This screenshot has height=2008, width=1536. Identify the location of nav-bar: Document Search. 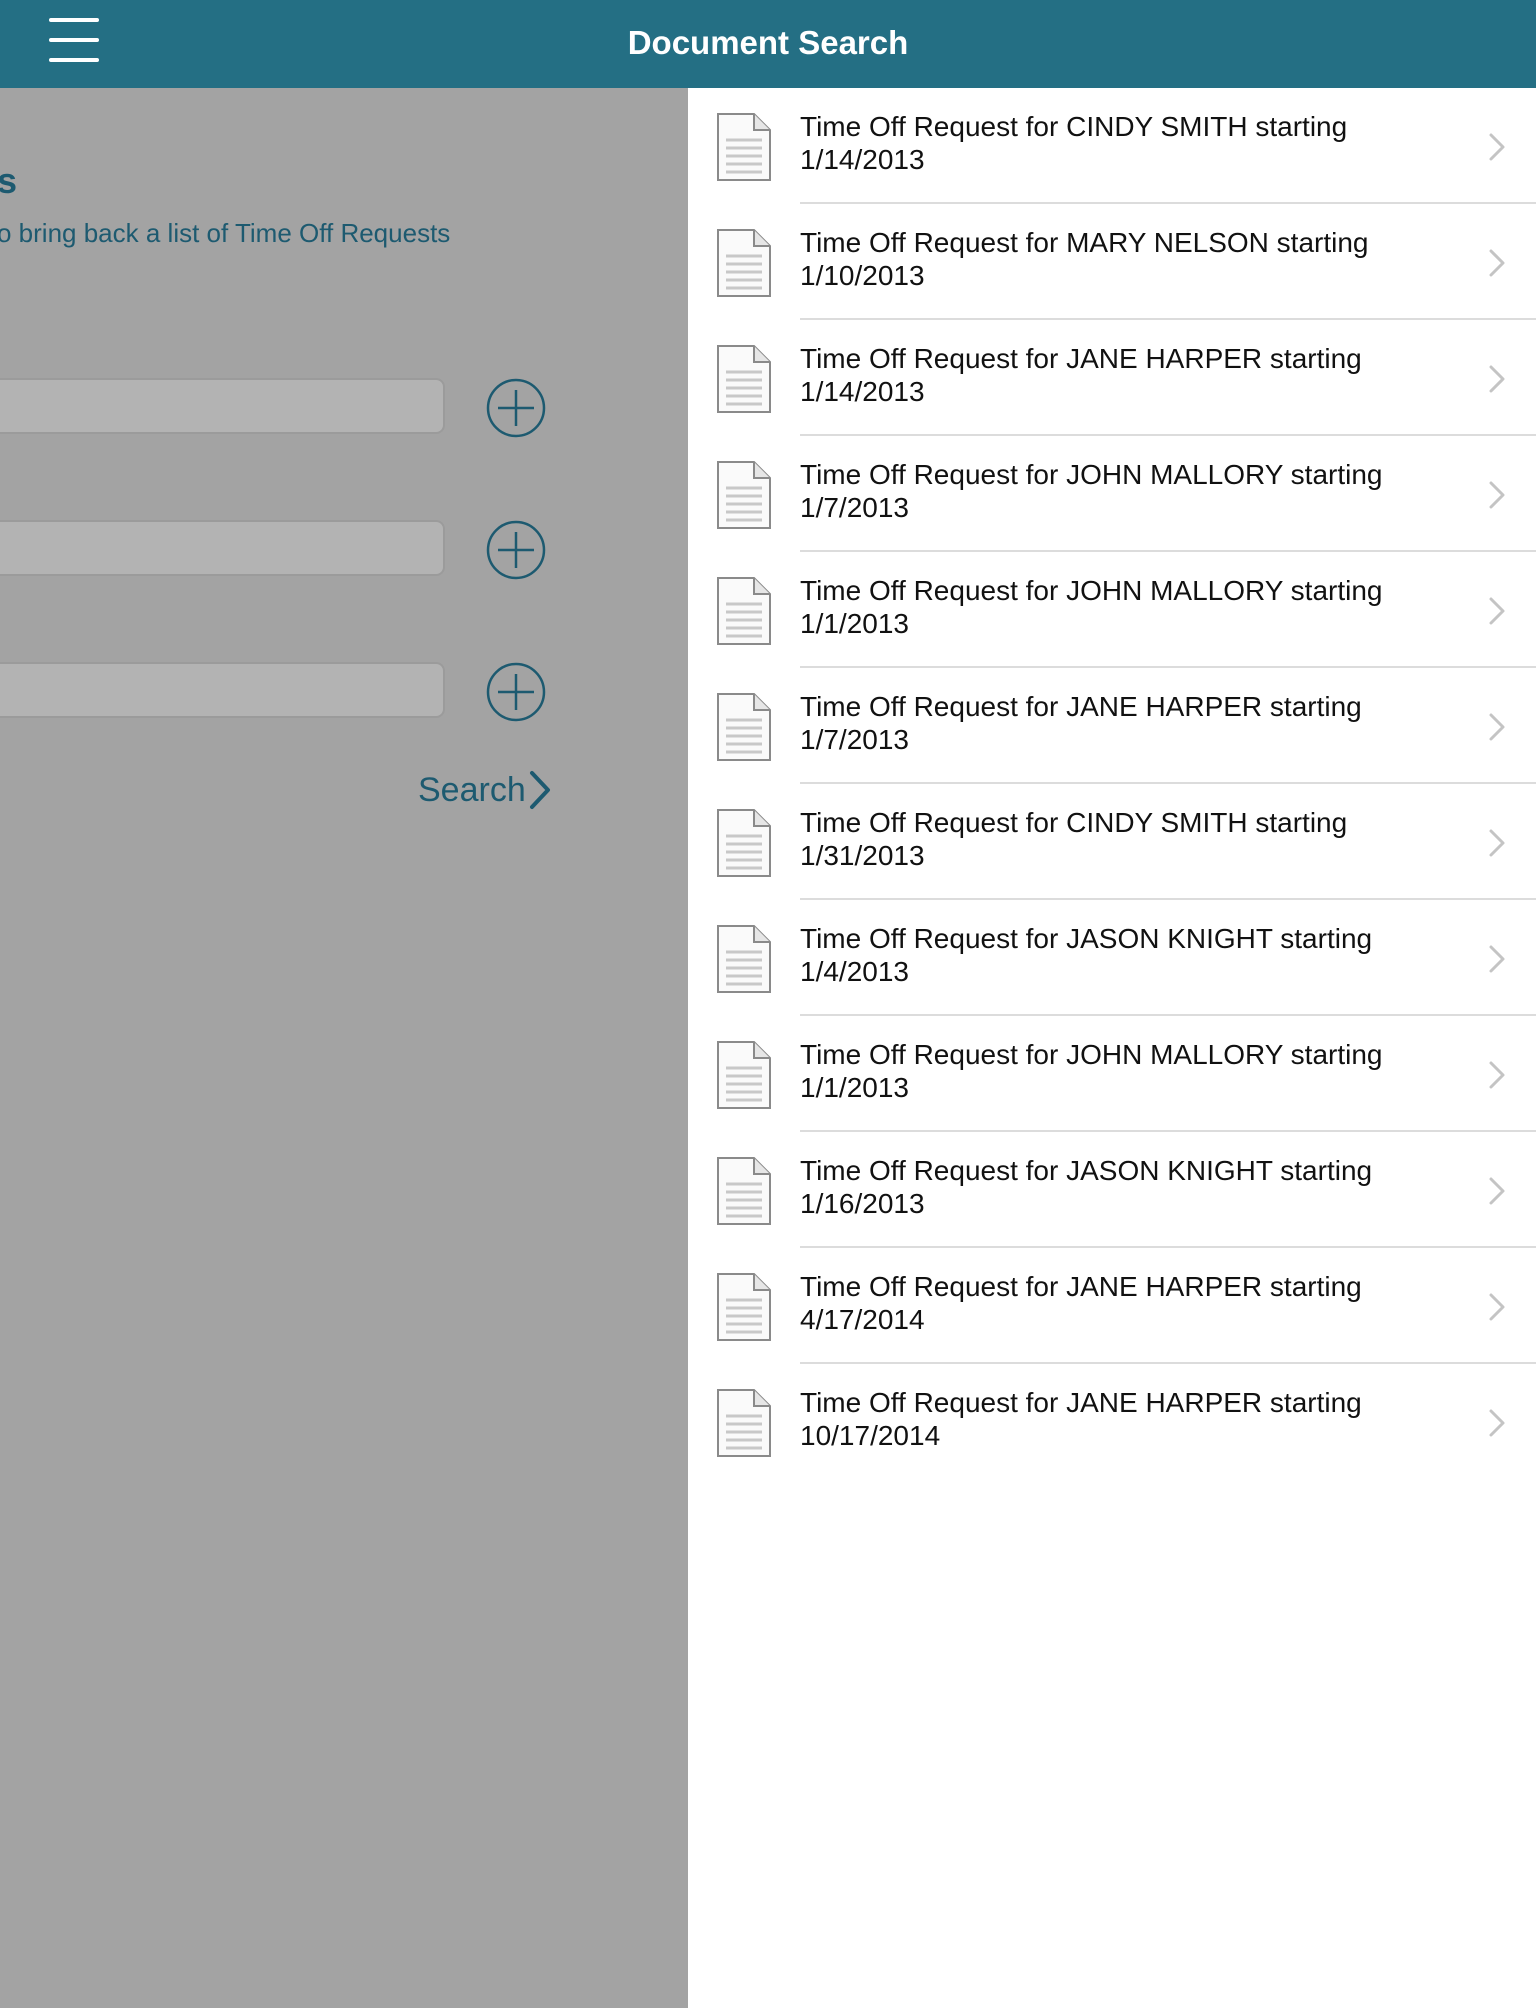
(768, 44).